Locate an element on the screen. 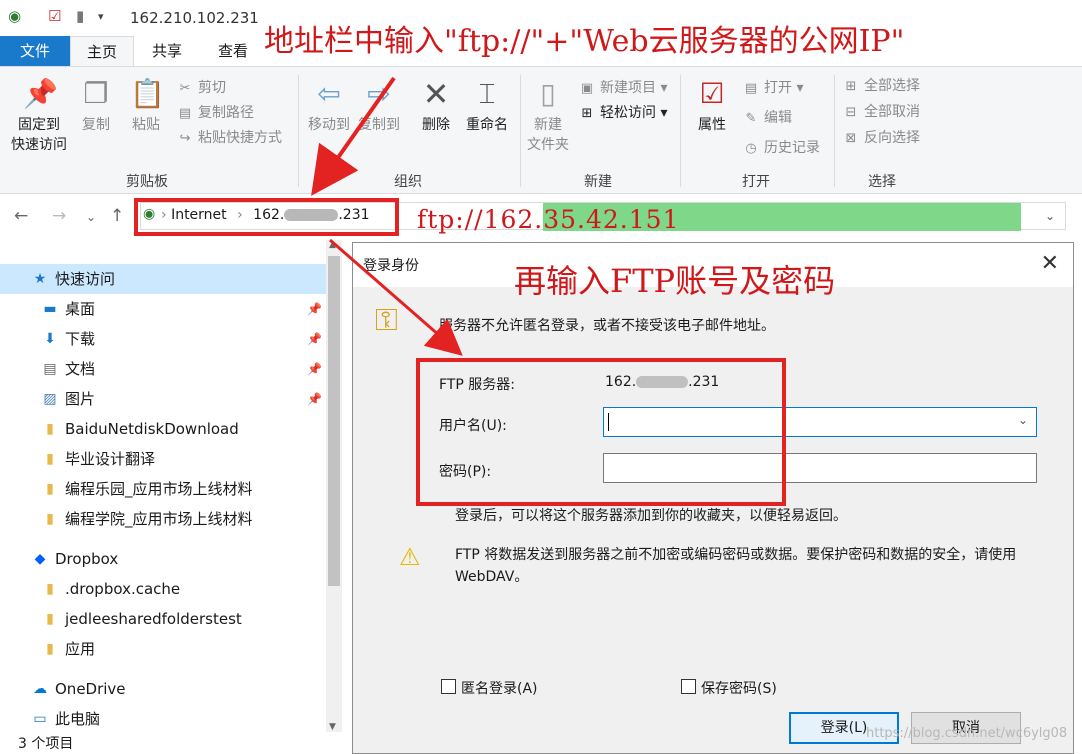 The image size is (1082, 754). paste-shortcut-label: 粘贴快捷方式 is located at coordinates (240, 138).